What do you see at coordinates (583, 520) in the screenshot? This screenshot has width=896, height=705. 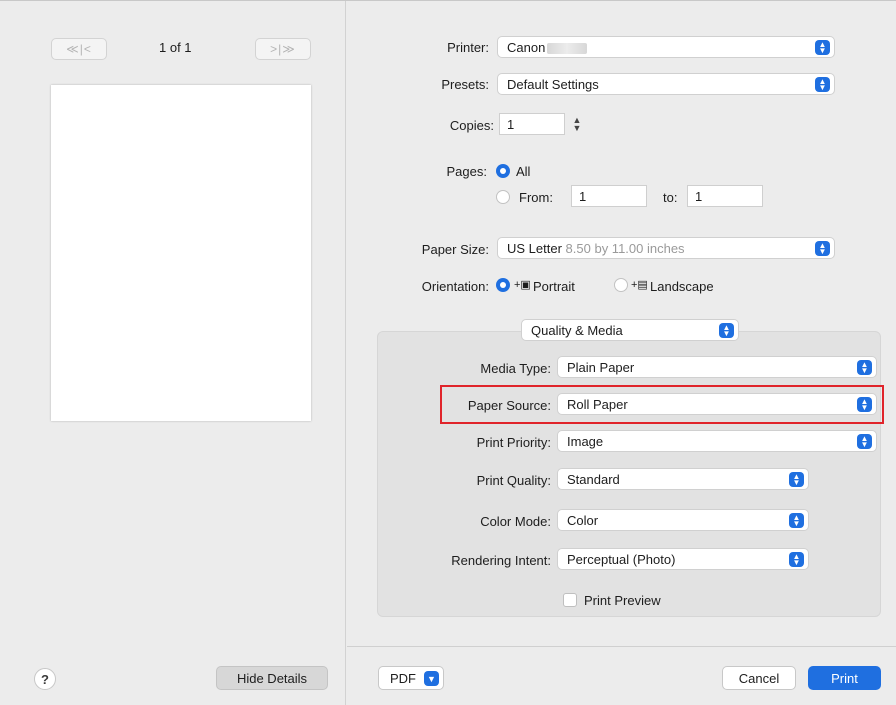 I see `color-mode-value: Color` at bounding box center [583, 520].